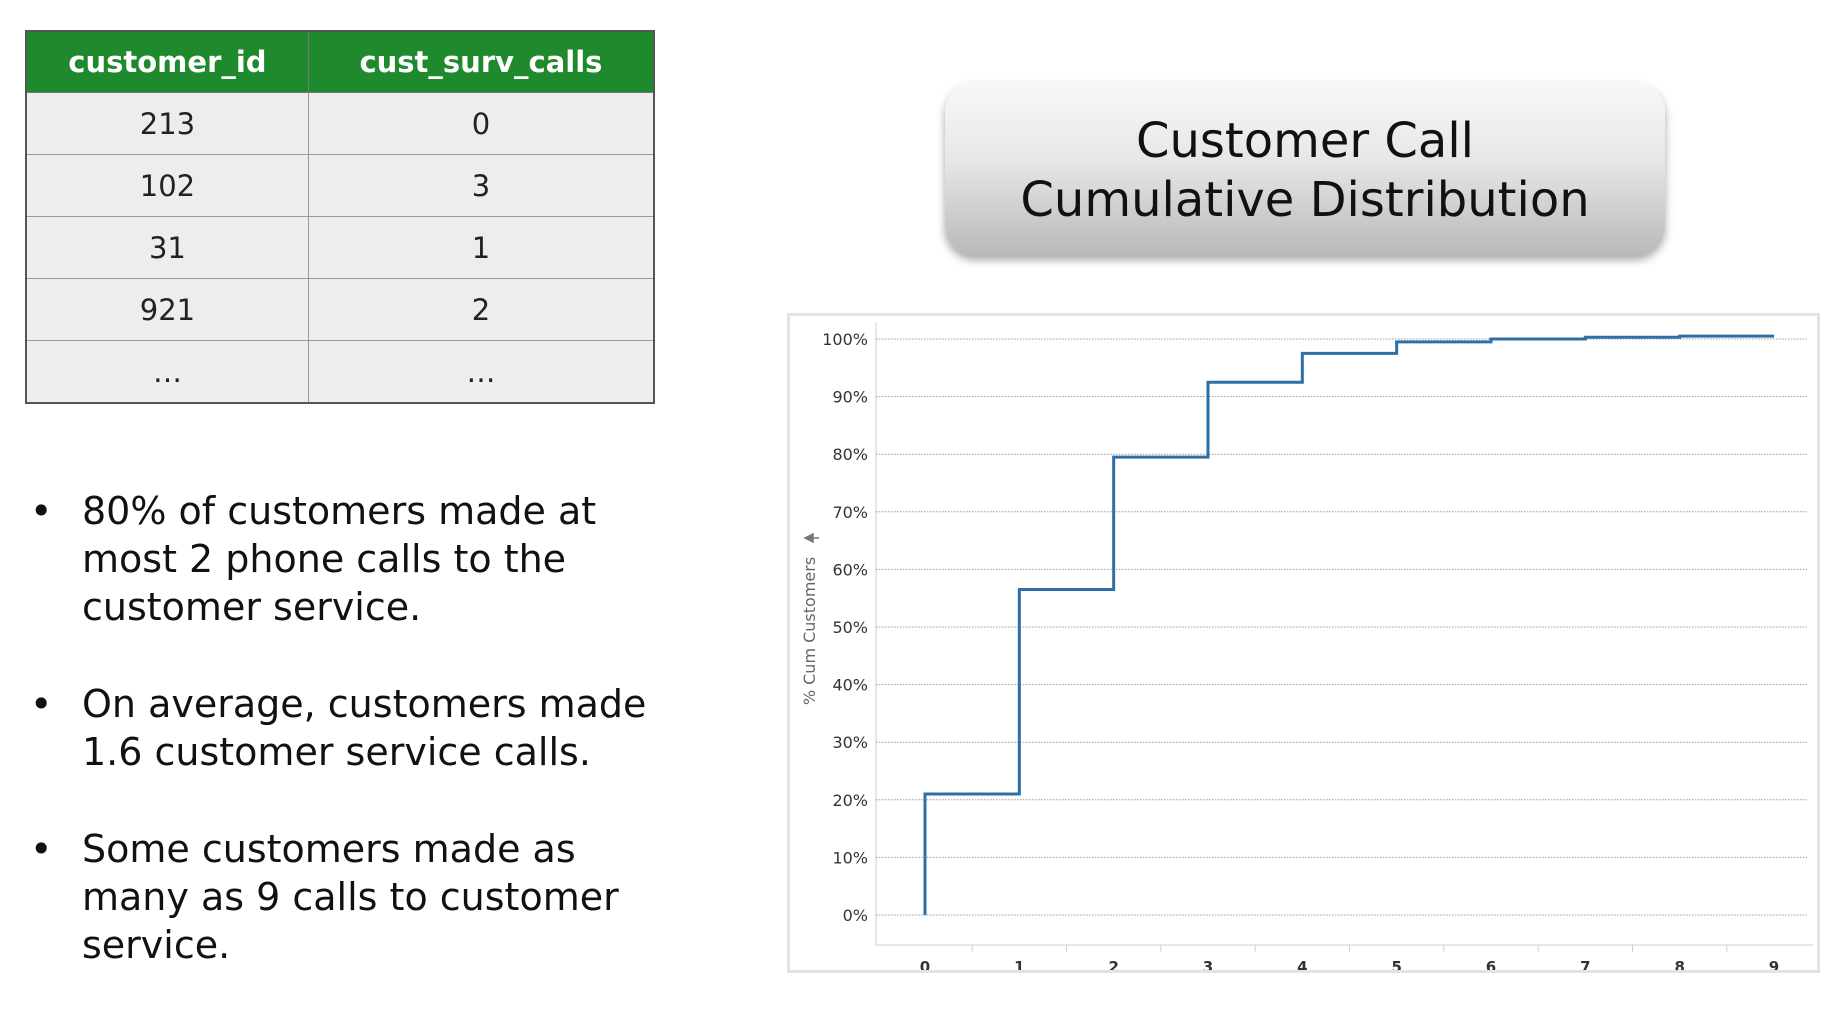 The image size is (1830, 1032). I want to click on y-tick-label: 90%, so click(850, 397).